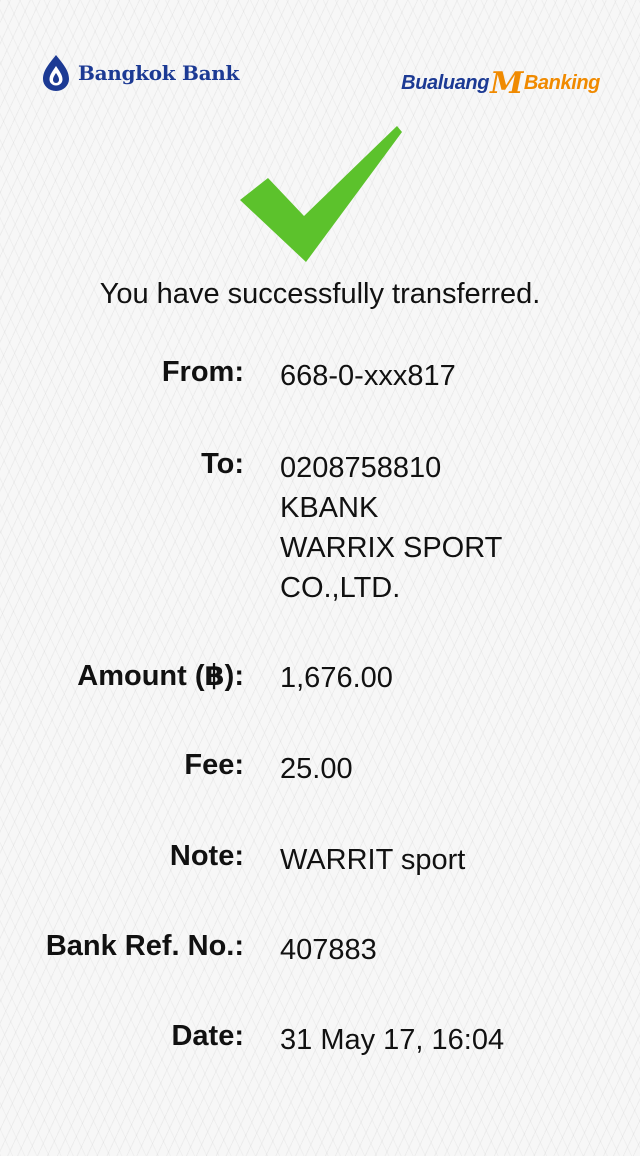 Image resolution: width=640 pixels, height=1156 pixels. What do you see at coordinates (368, 376) in the screenshot?
I see `from-value: 668-0-xxx817` at bounding box center [368, 376].